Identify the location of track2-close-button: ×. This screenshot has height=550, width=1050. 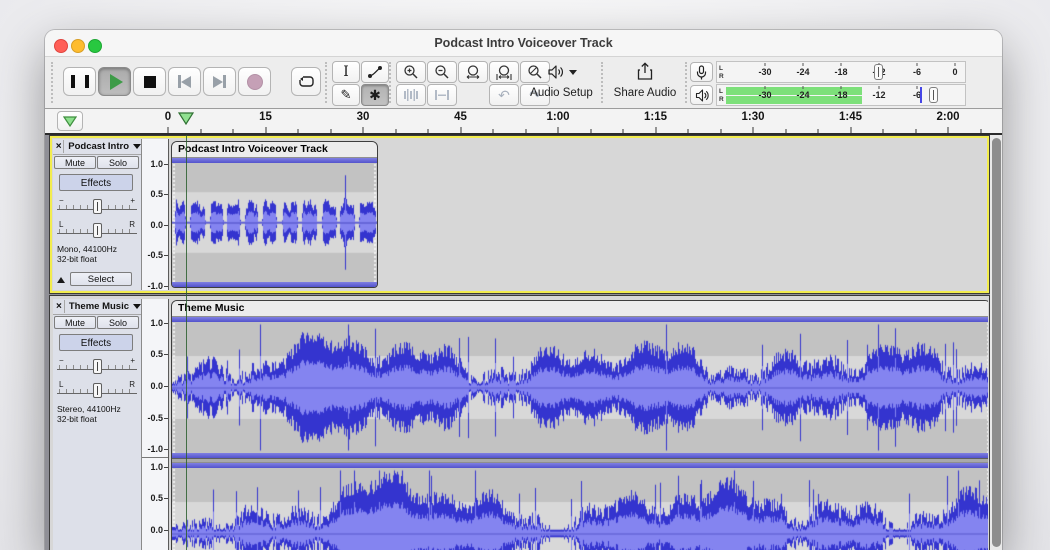
(59, 306).